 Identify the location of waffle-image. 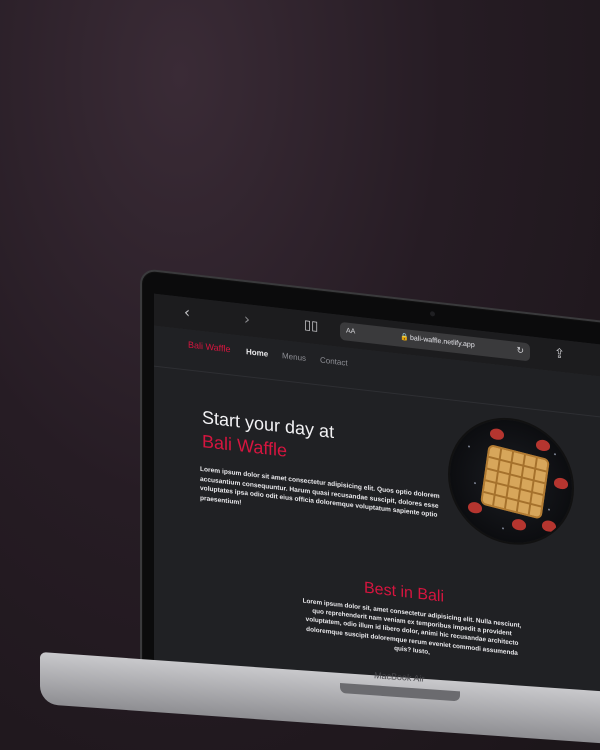
(511, 481).